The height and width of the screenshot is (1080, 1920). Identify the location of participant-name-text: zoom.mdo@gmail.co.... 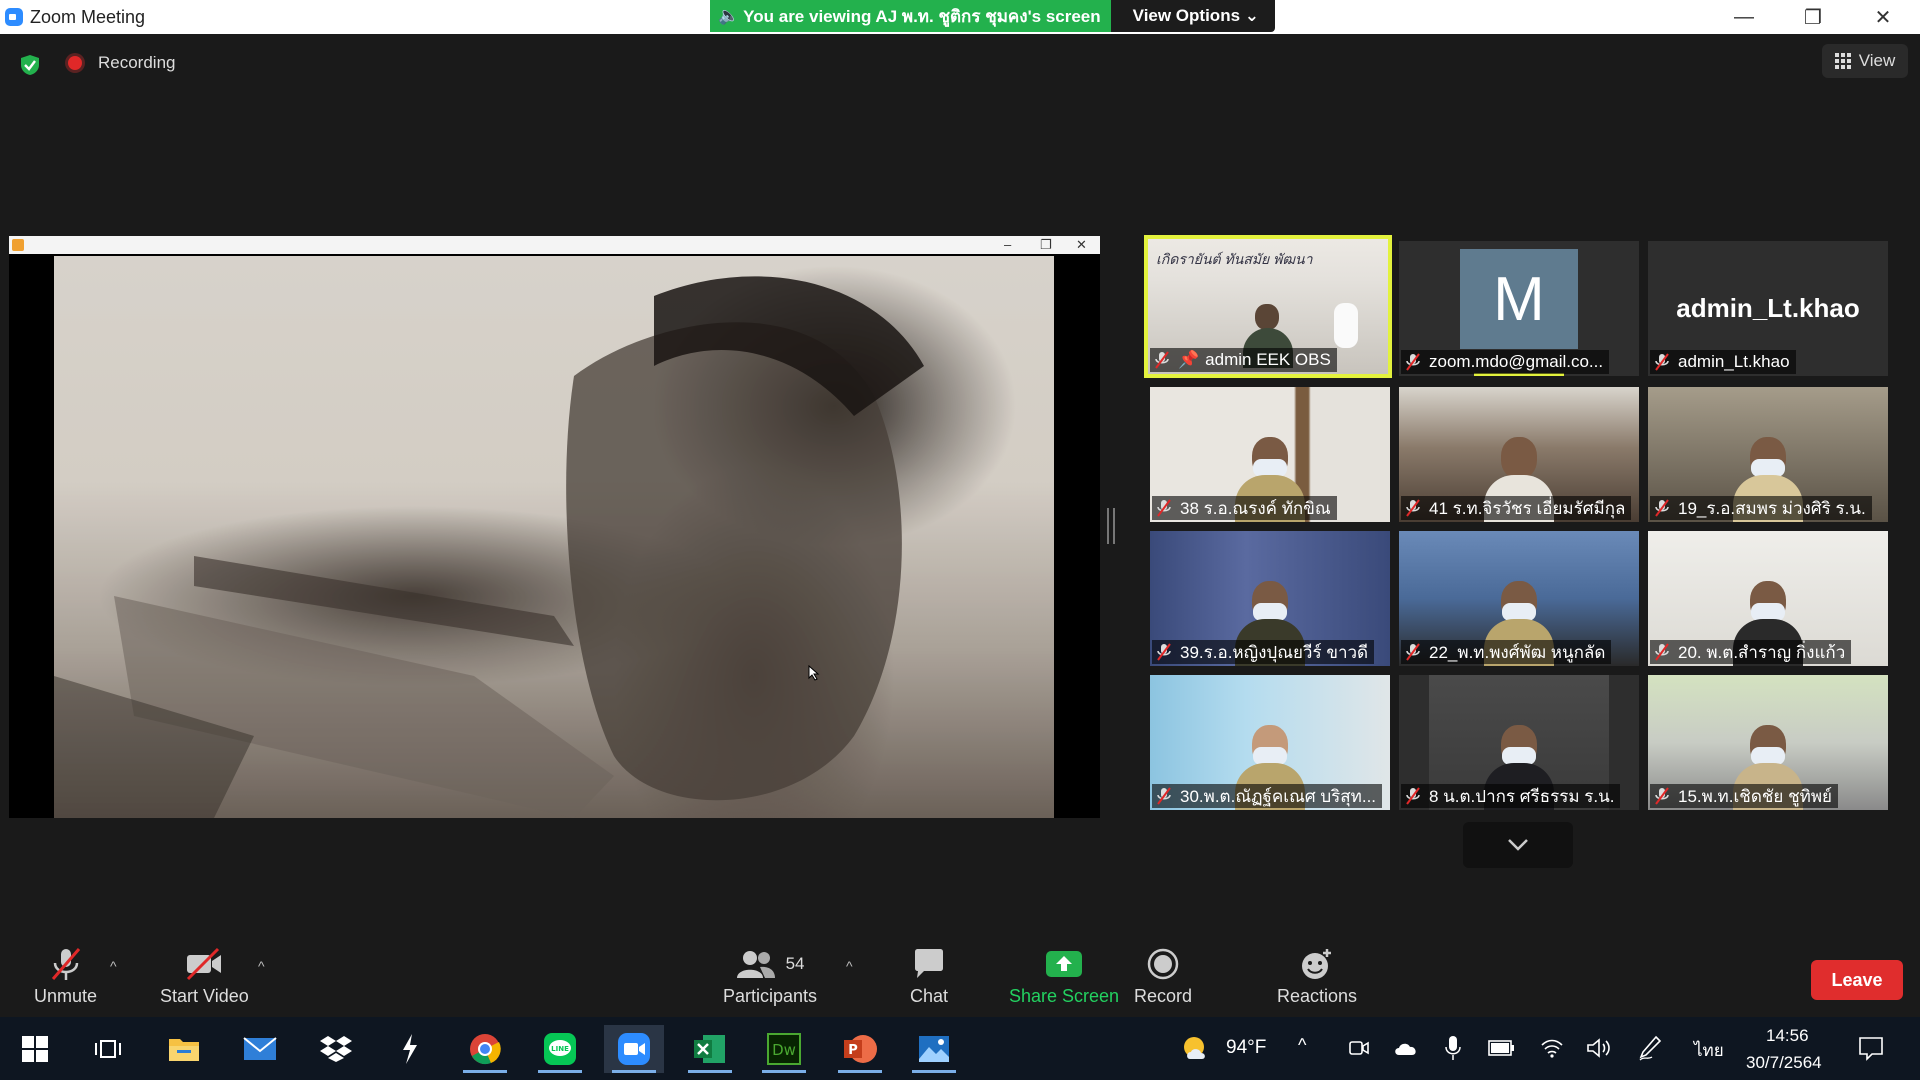
(1516, 361).